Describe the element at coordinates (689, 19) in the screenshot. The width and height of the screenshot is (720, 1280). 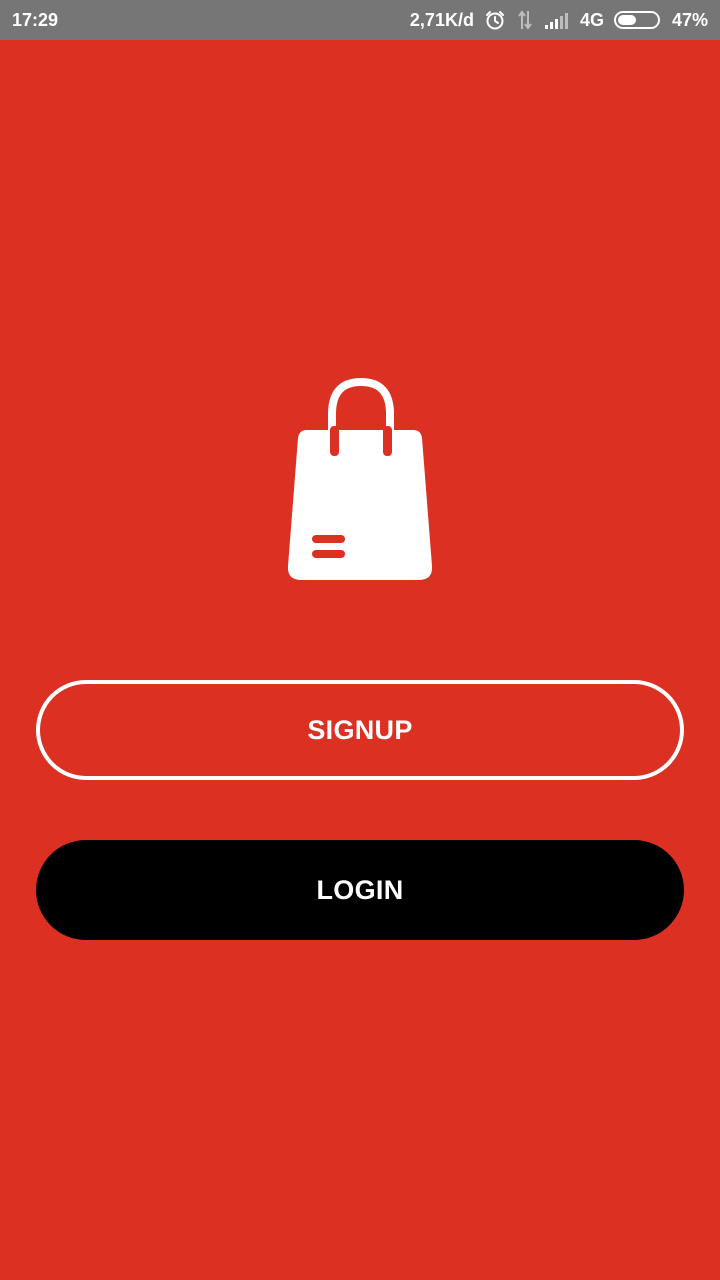
I see `battery-percent: 47%` at that location.